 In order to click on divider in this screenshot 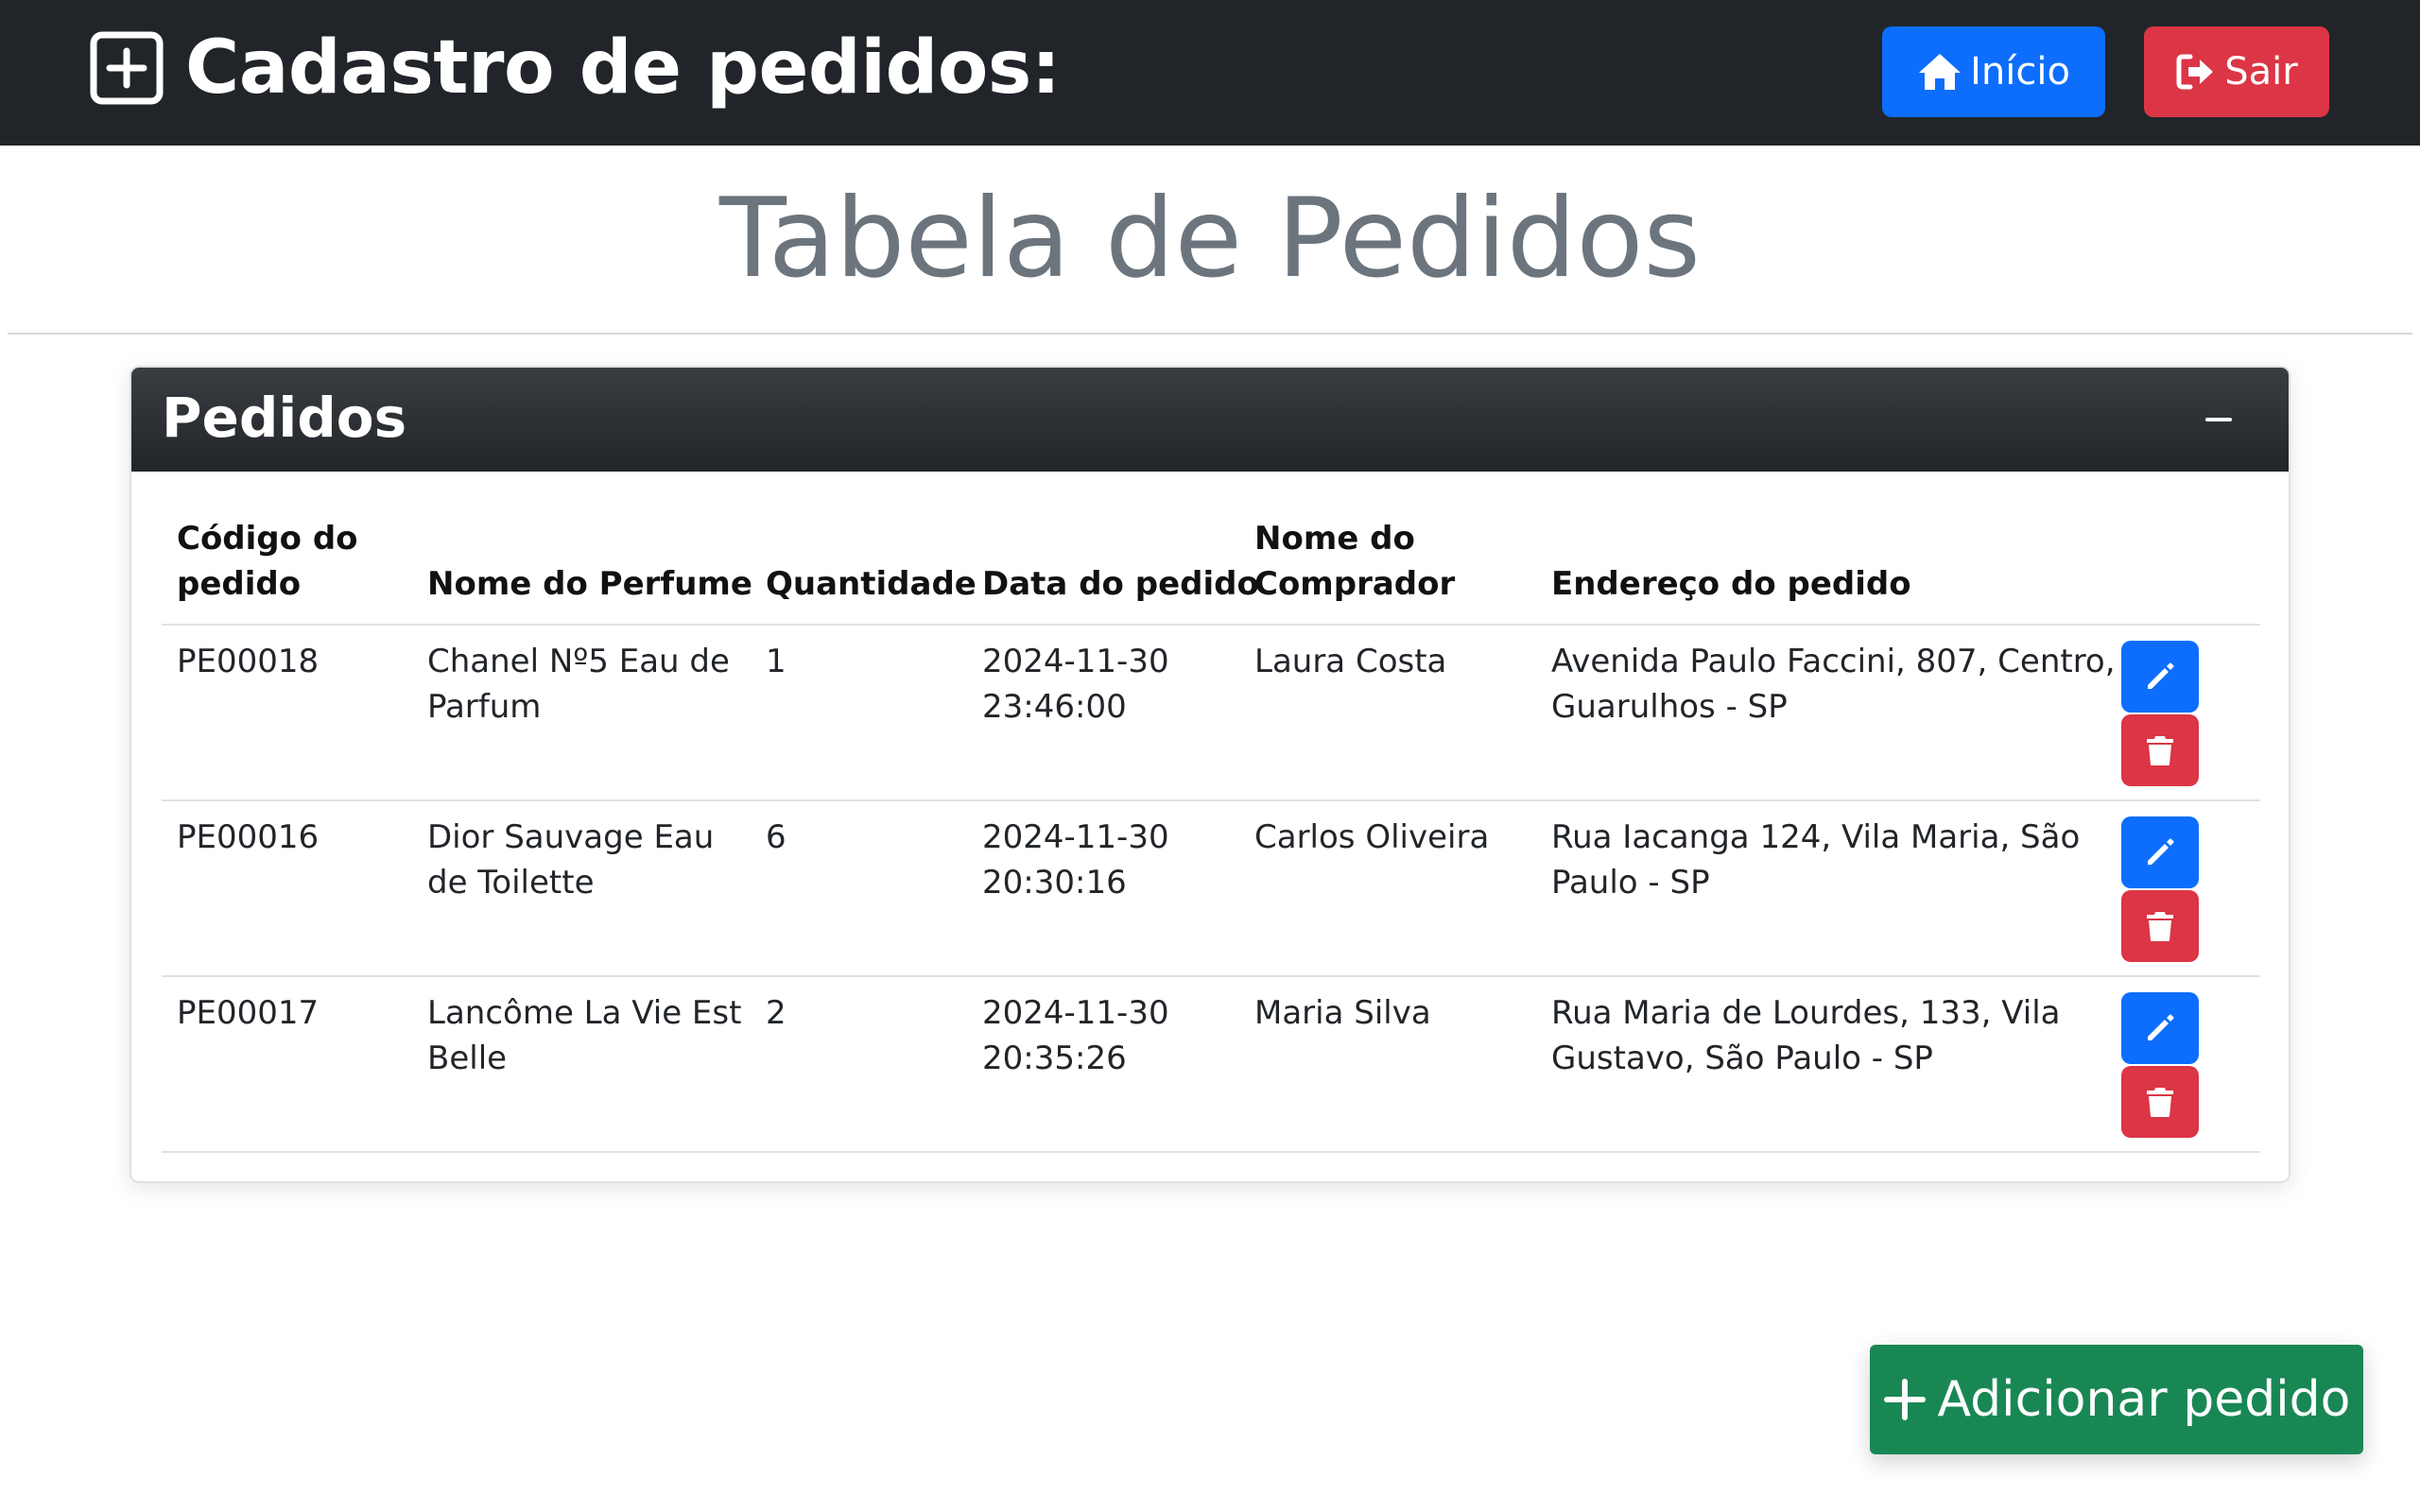, I will do `click(1210, 334)`.